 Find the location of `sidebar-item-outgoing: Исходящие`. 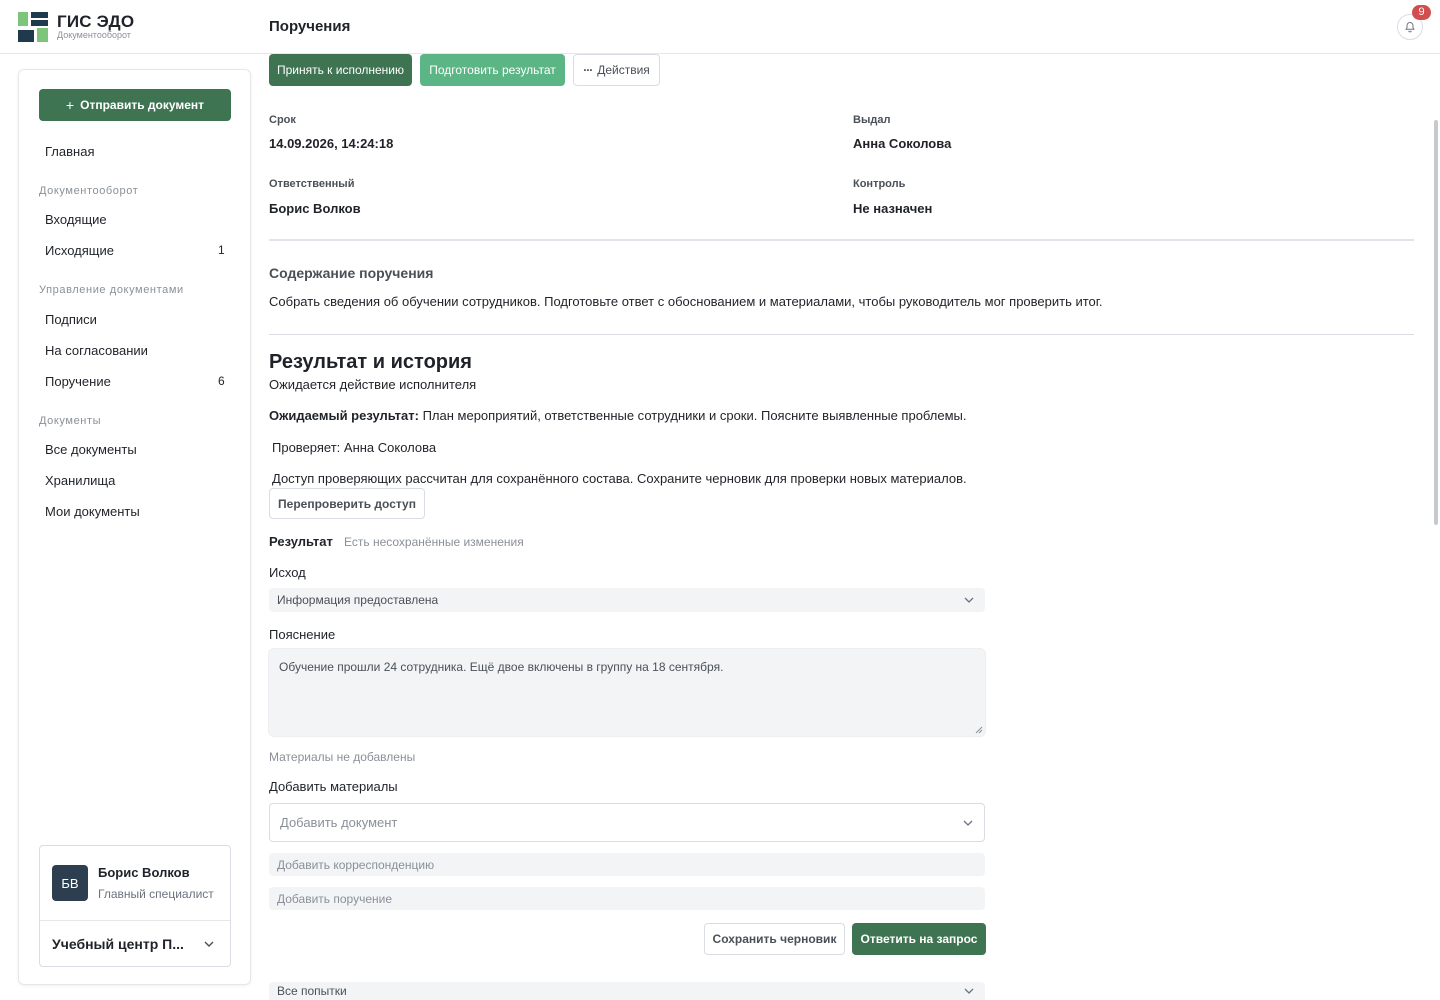

sidebar-item-outgoing: Исходящие is located at coordinates (79, 250).